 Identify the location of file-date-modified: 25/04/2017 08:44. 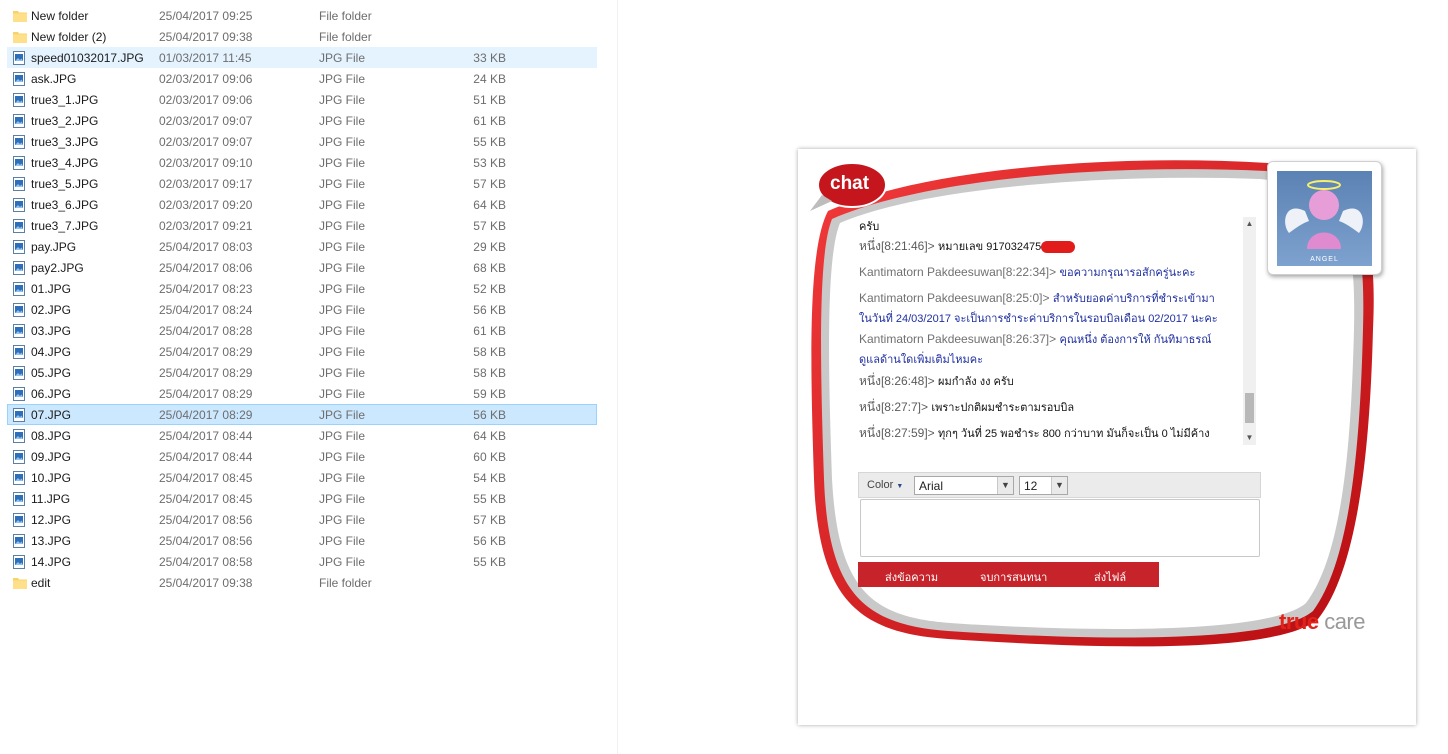
(206, 457).